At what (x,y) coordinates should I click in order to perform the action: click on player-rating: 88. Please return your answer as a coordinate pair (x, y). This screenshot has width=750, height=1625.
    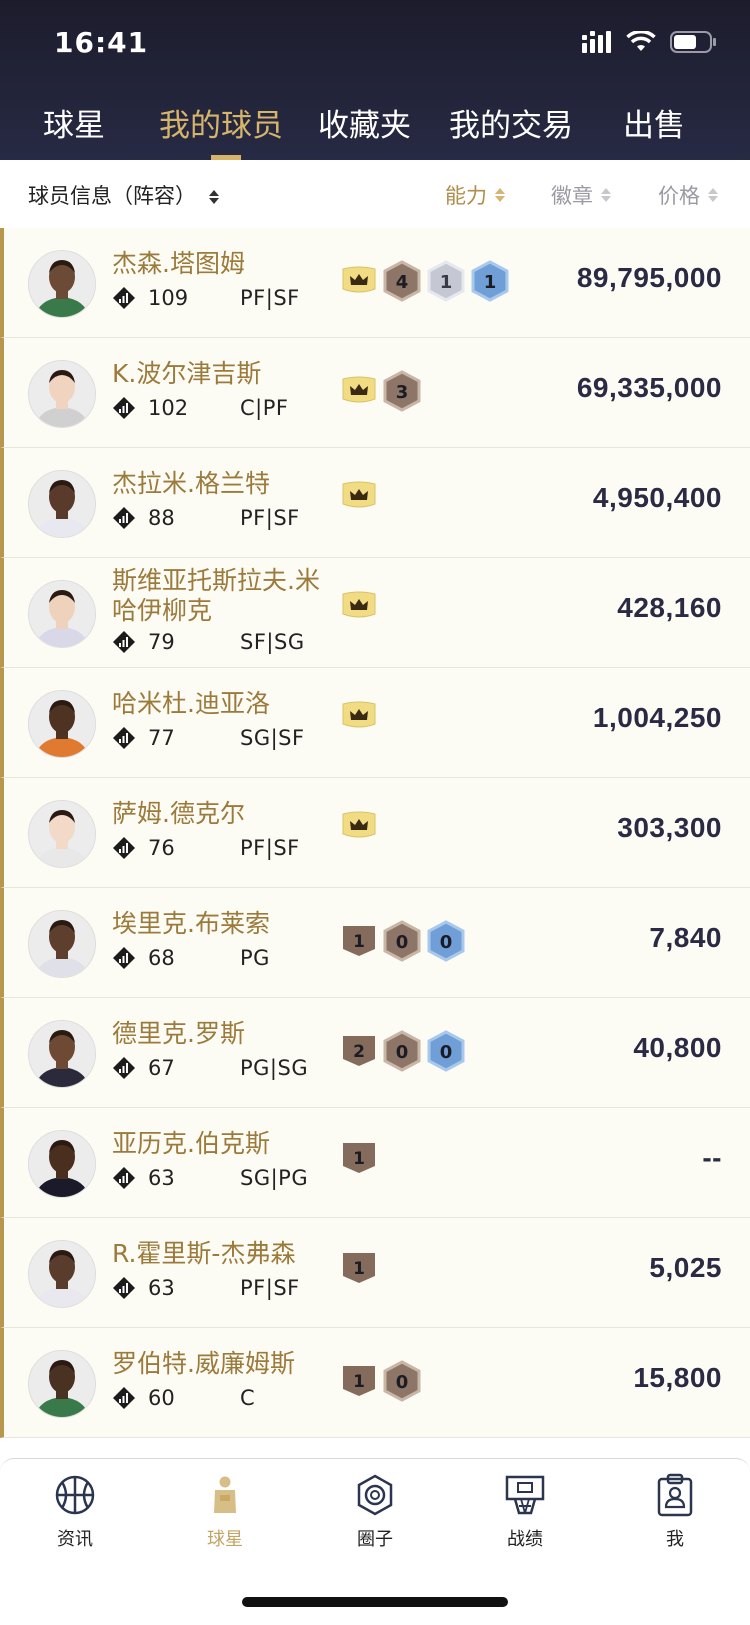
    Looking at the image, I should click on (161, 518).